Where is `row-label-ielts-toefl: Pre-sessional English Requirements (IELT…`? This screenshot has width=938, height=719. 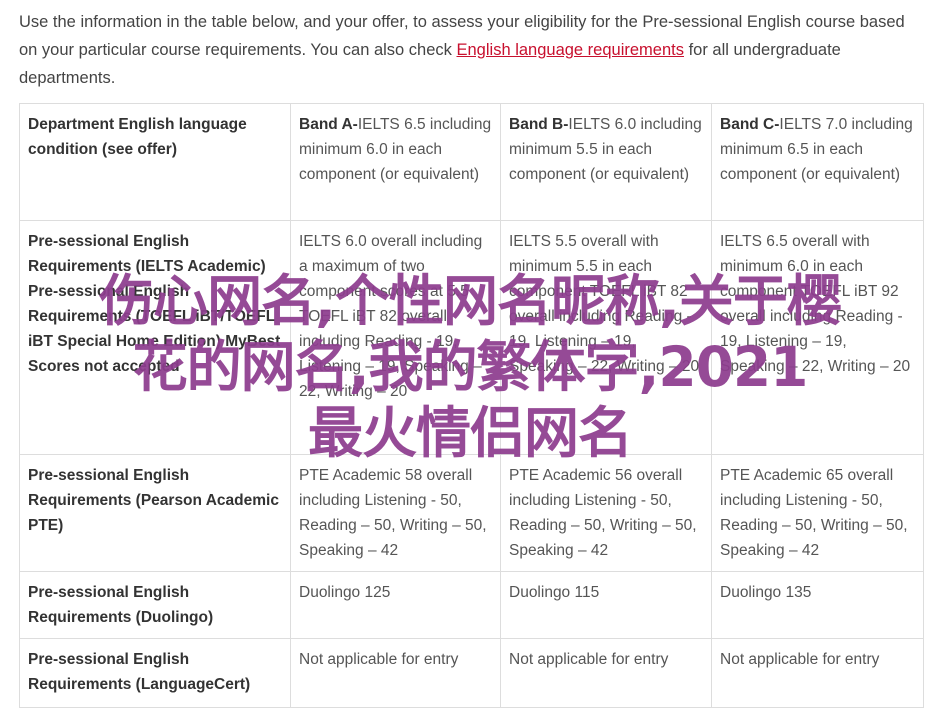 row-label-ielts-toefl: Pre-sessional English Requirements (IELT… is located at coordinates (155, 337).